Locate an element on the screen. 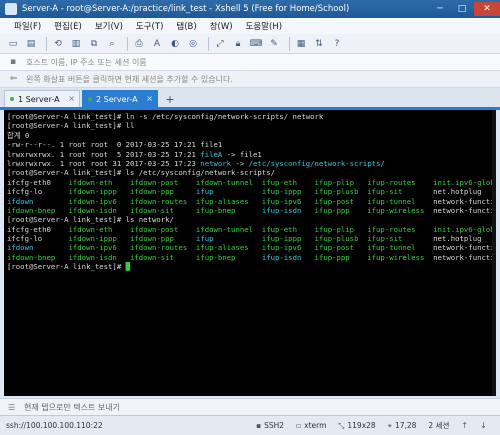 The image size is (500, 435). new-tab-button: + is located at coordinates (170, 99).